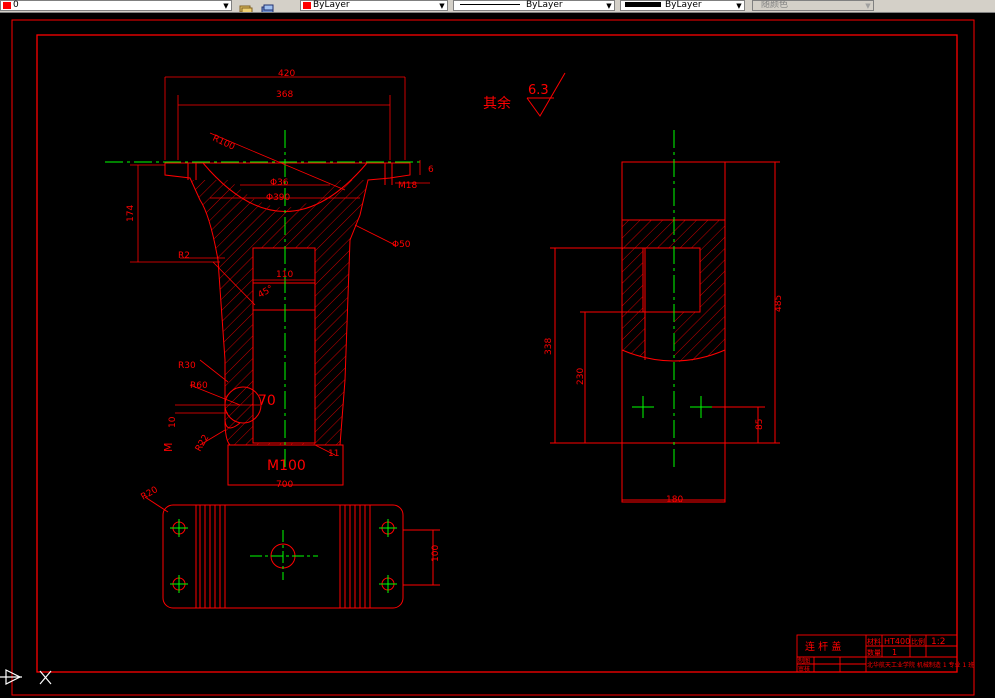 The image size is (995, 698). What do you see at coordinates (581, 376) in the screenshot?
I see `dim-230: 230` at bounding box center [581, 376].